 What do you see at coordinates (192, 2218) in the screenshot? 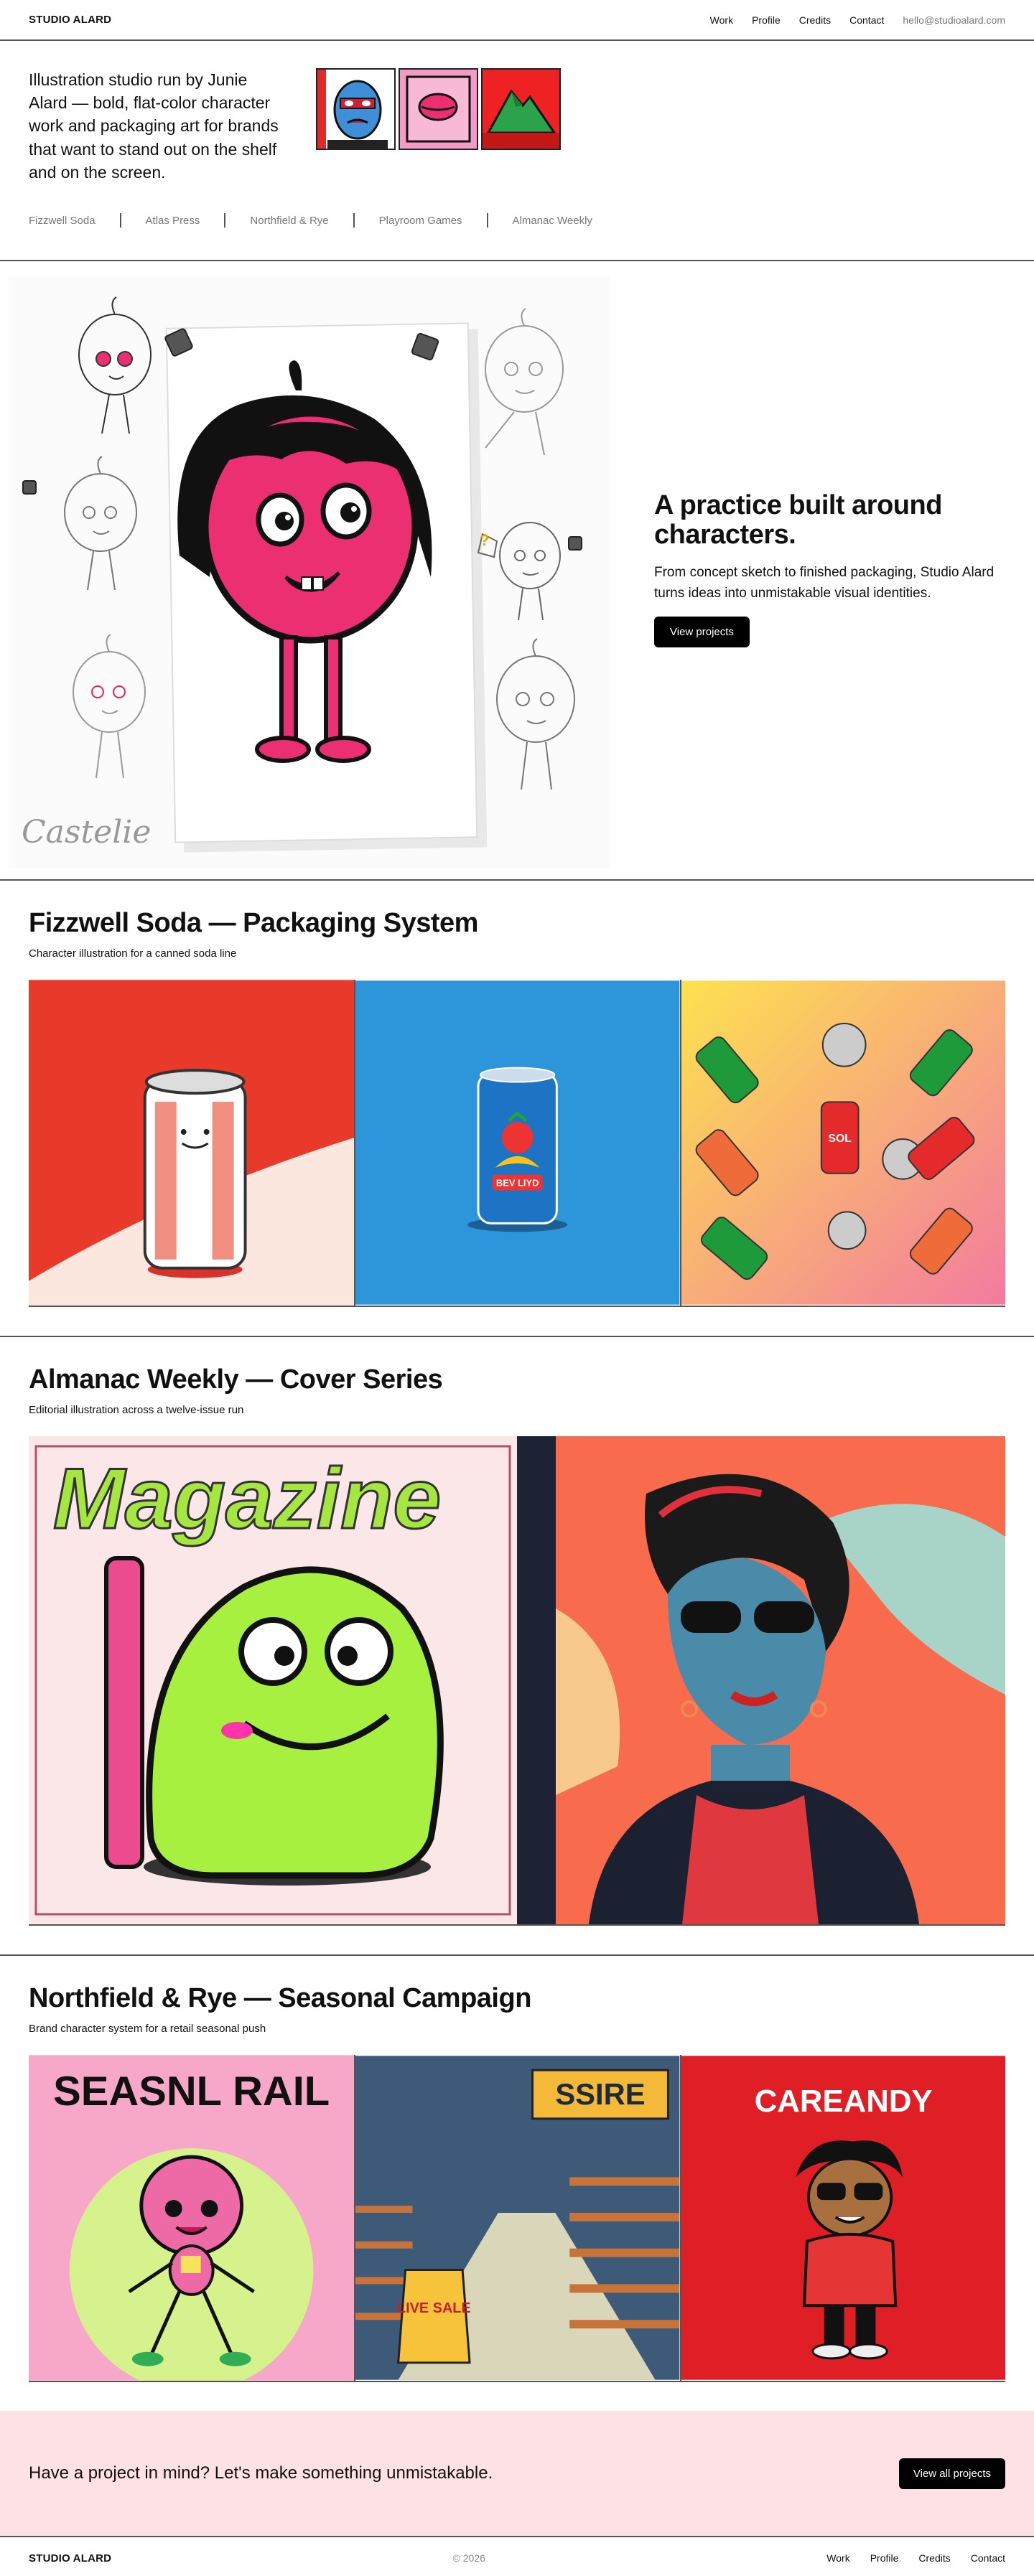
I see `seasonal-character-image: SEASNL RAIL` at bounding box center [192, 2218].